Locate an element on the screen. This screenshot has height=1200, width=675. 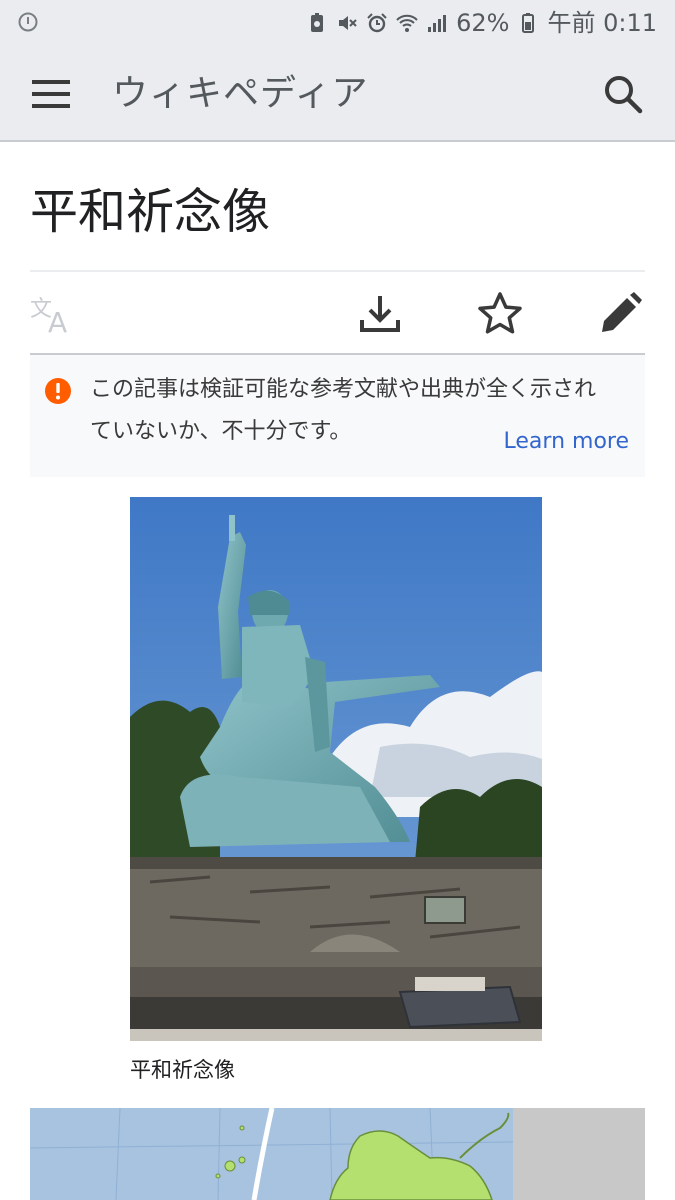
language-icon: 文 A is located at coordinates (48, 317).